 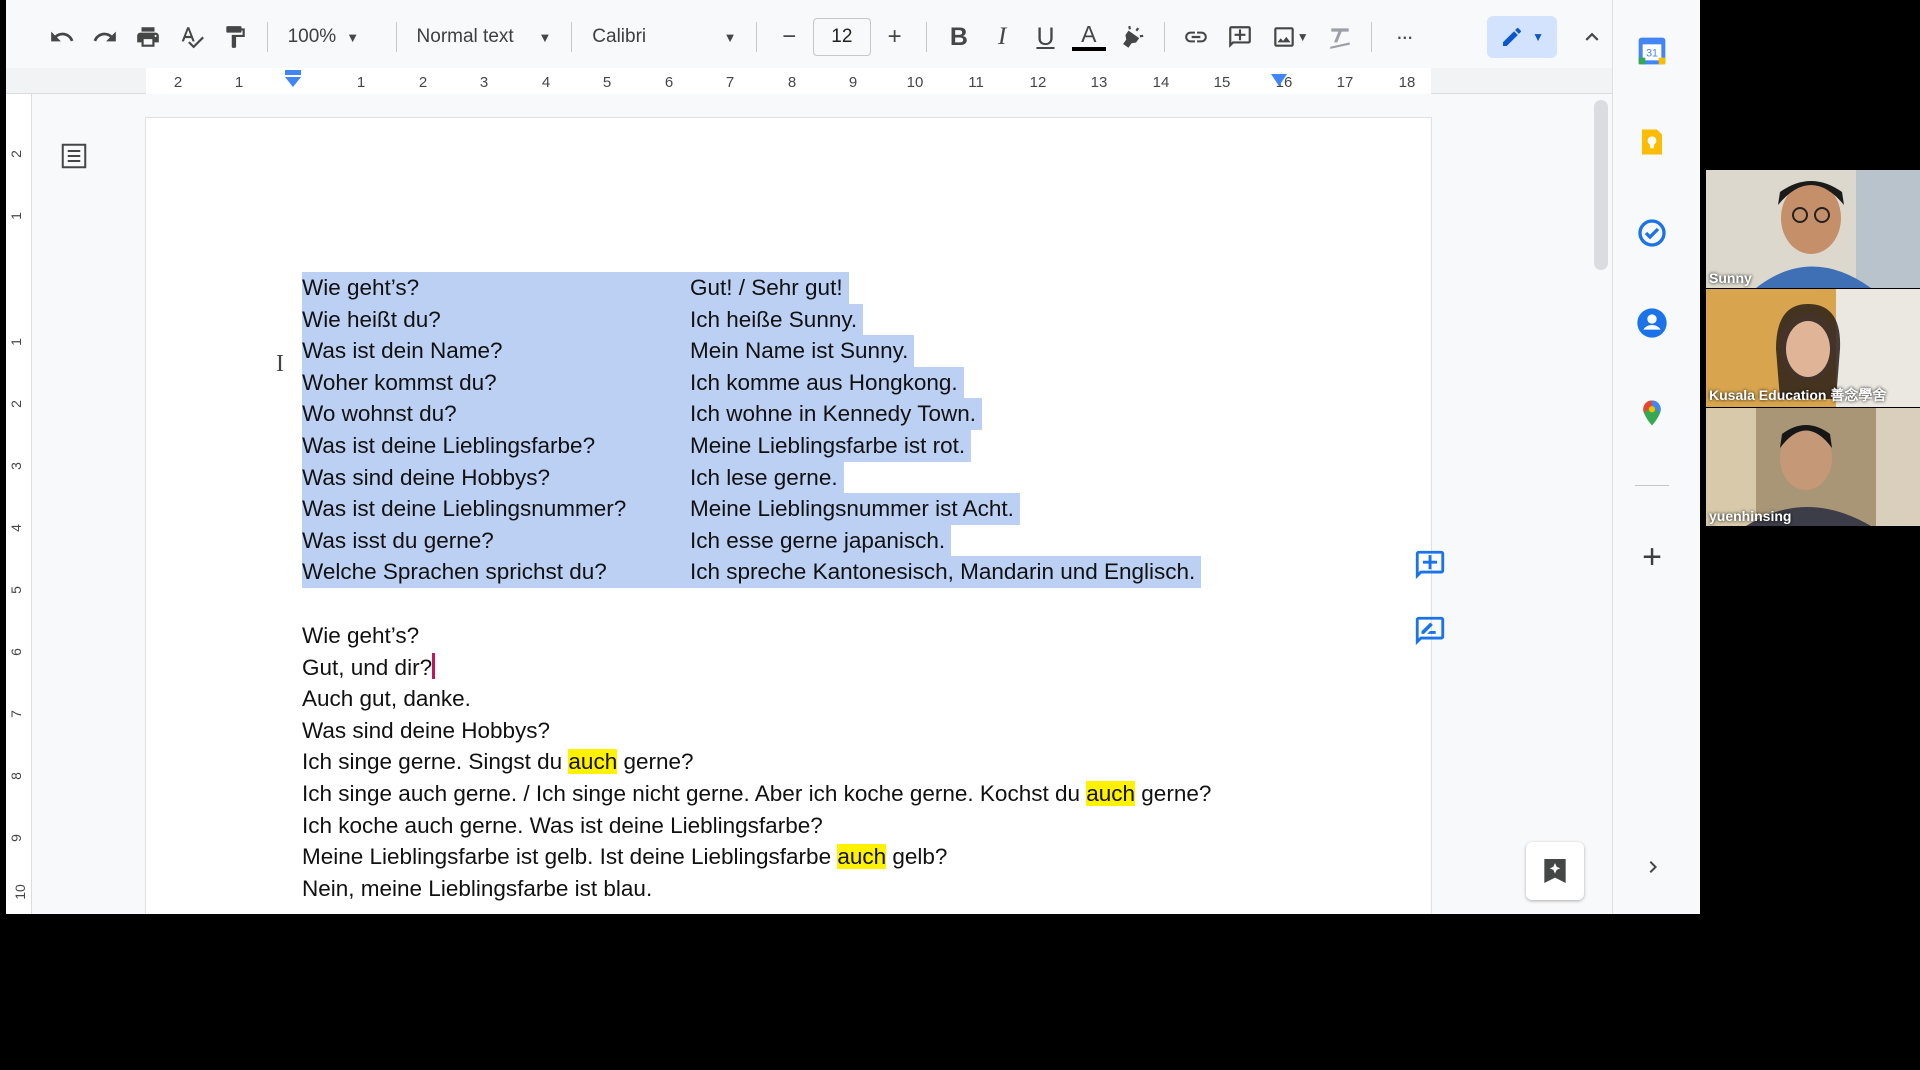 I want to click on qa-row: Was ist dein Name? Mein Name ist Sunny., so click(x=751, y=351).